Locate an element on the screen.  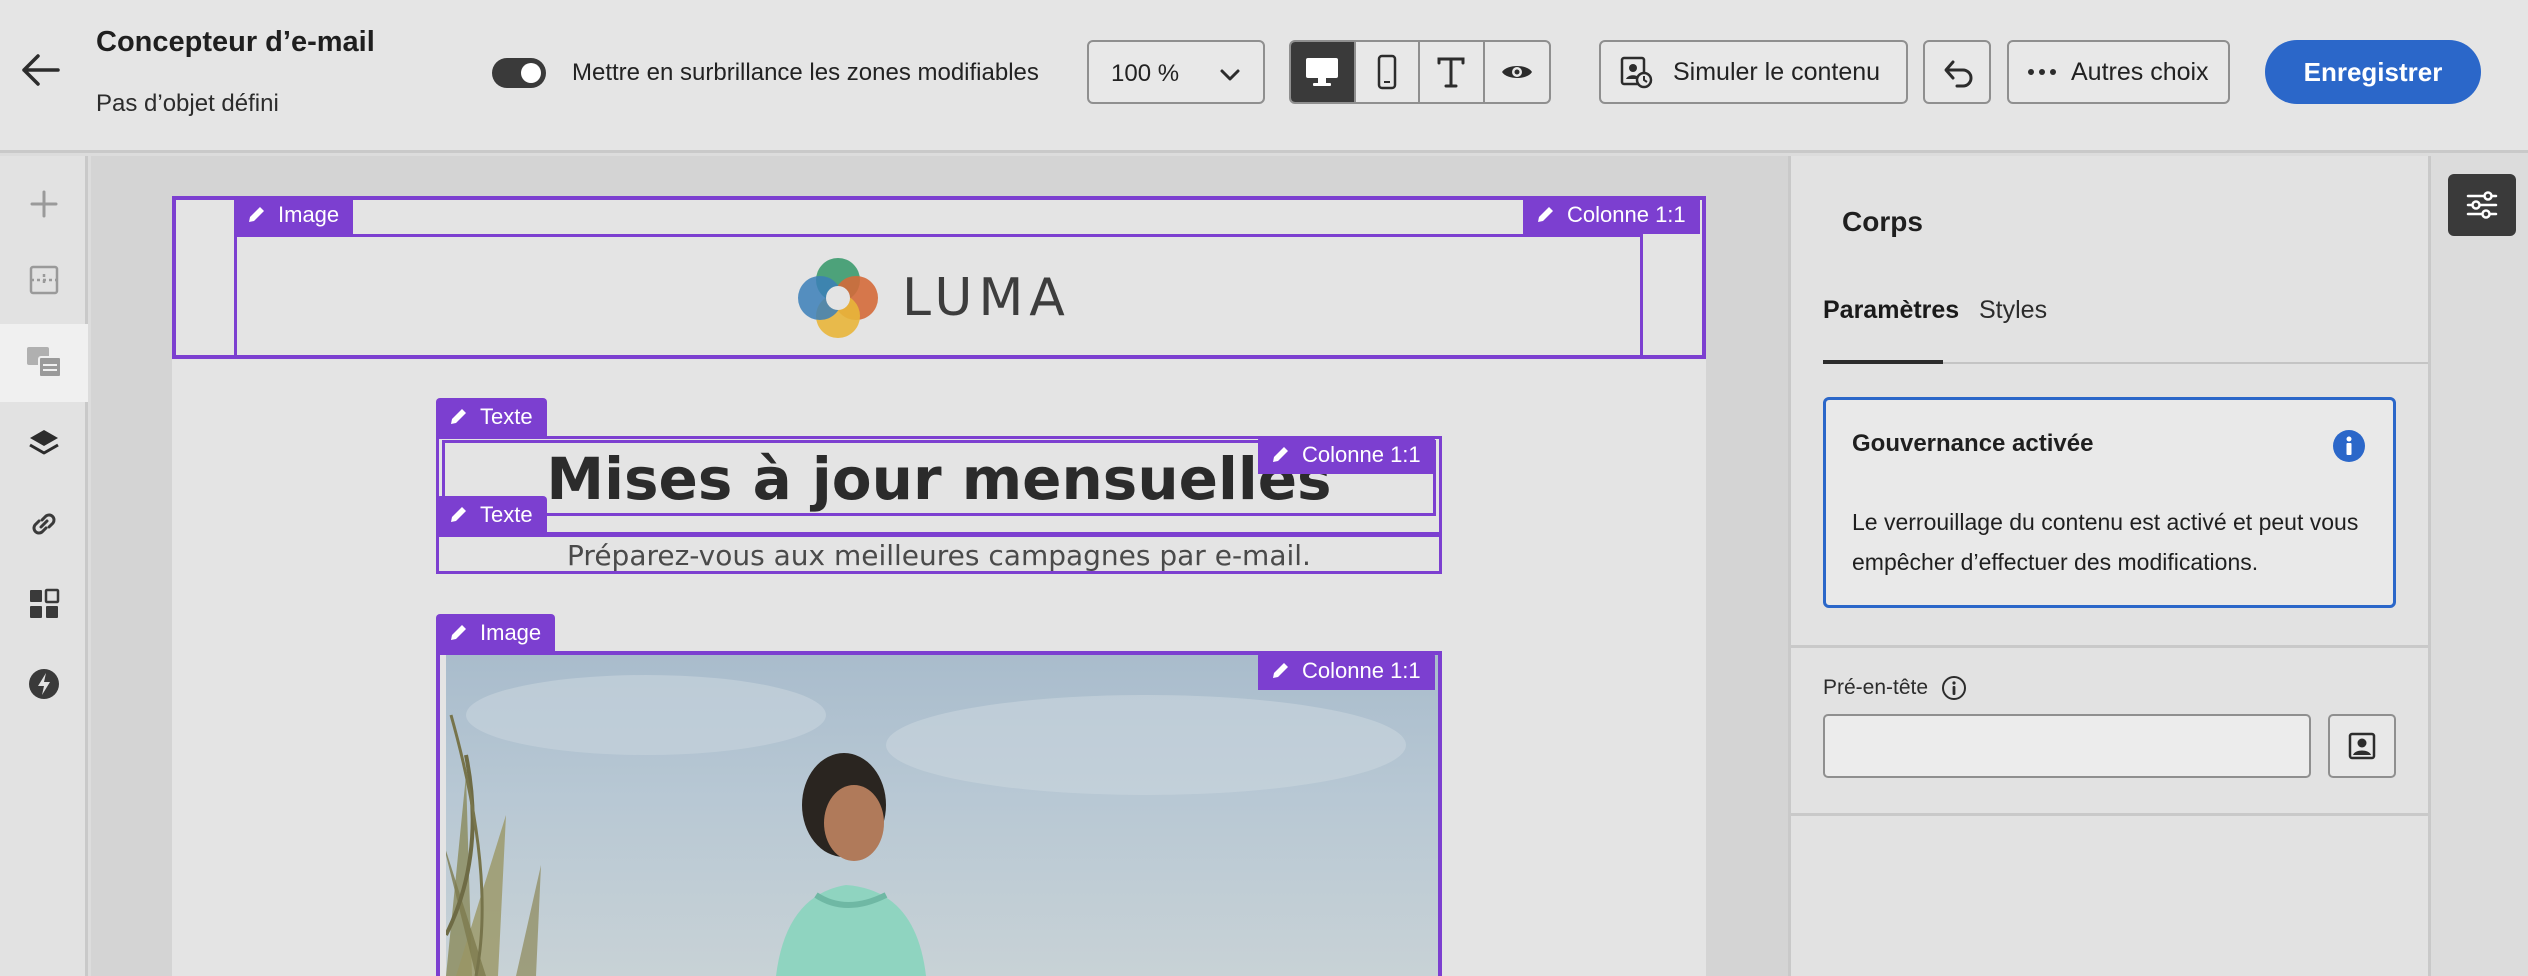
hero-image-tag-label: Image is located at coordinates (511, 632).